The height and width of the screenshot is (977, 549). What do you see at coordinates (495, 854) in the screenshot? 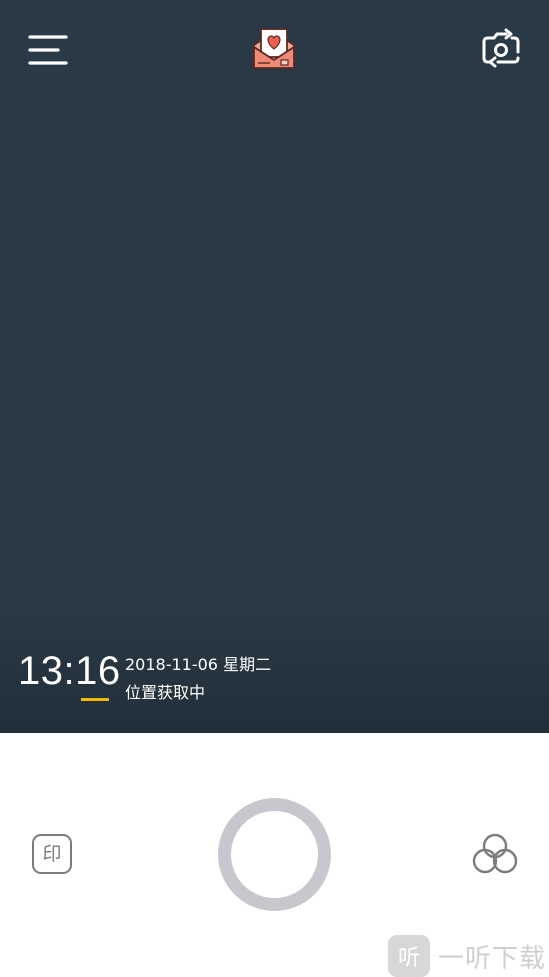
I see `filter-circles-icon` at bounding box center [495, 854].